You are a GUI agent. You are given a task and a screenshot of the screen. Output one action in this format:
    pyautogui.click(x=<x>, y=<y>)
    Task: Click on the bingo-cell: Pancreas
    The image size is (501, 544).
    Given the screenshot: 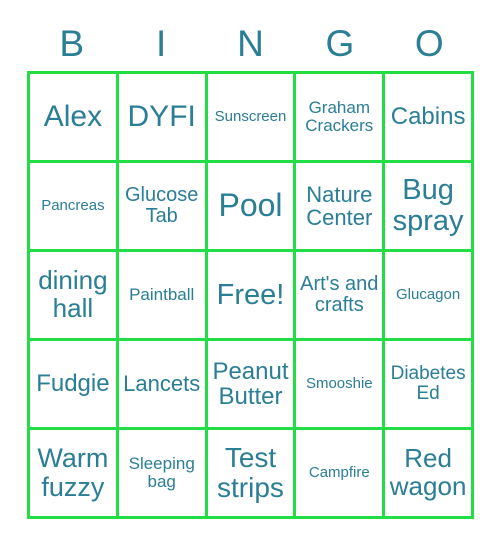 What is the action you would take?
    pyautogui.click(x=73, y=206)
    